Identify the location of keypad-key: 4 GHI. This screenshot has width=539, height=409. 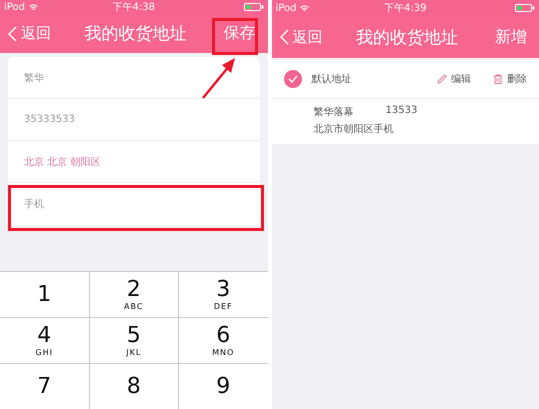
(44, 340).